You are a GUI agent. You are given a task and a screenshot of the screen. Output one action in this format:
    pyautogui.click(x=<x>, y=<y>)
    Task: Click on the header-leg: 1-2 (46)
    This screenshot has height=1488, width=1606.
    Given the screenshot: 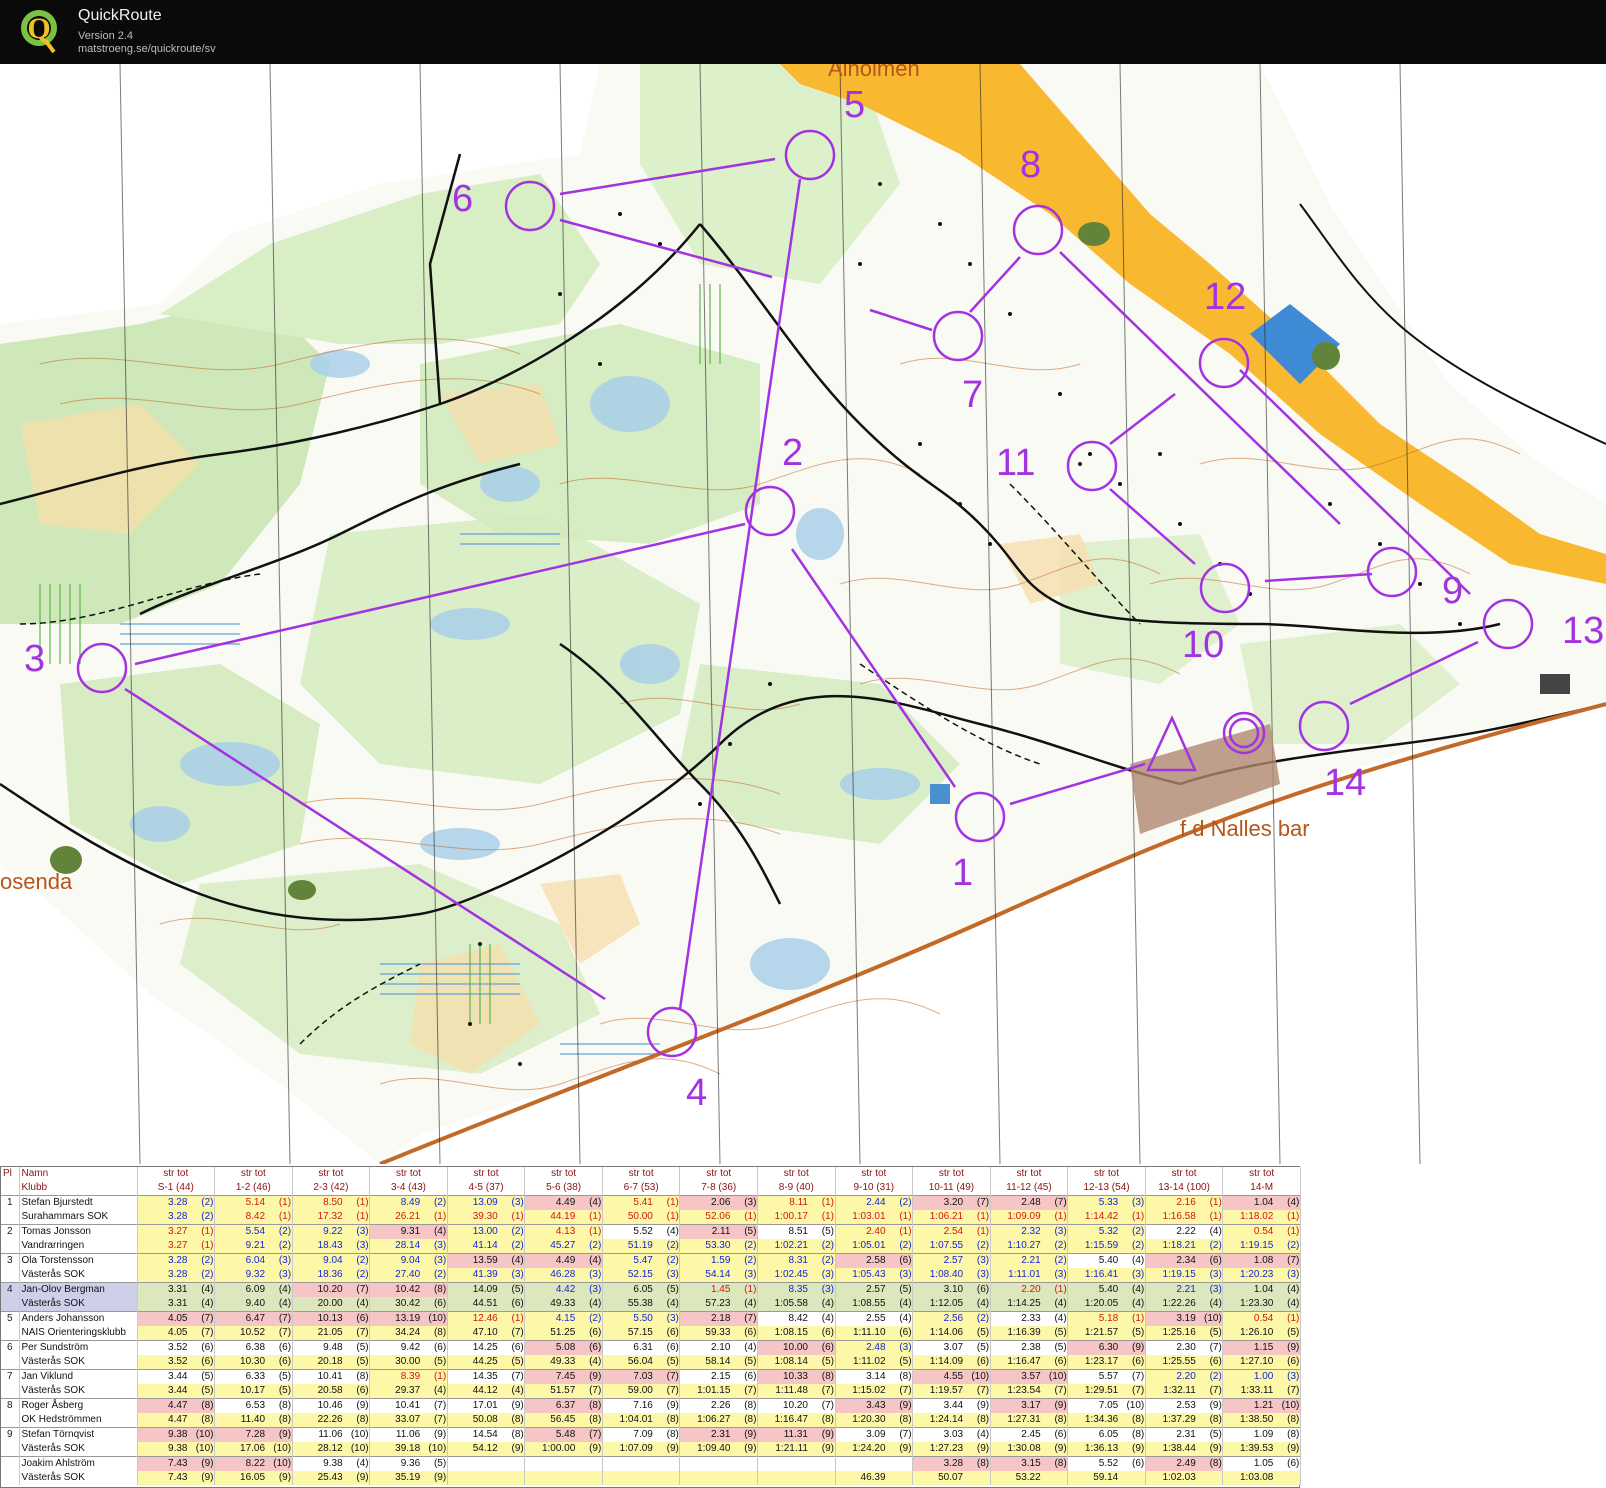 What is the action you would take?
    pyautogui.click(x=253, y=1188)
    